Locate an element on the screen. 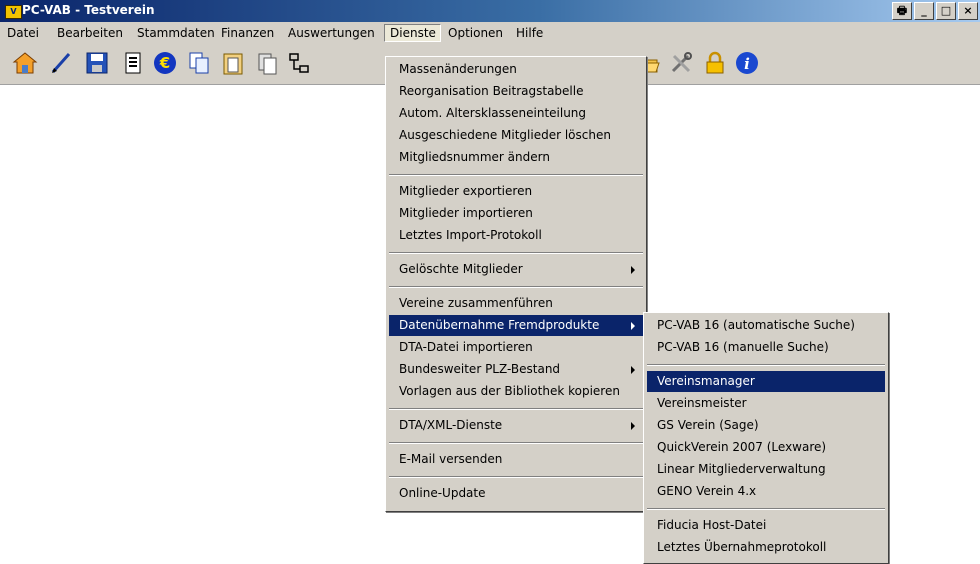  menu-datei: Datei is located at coordinates (23, 33).